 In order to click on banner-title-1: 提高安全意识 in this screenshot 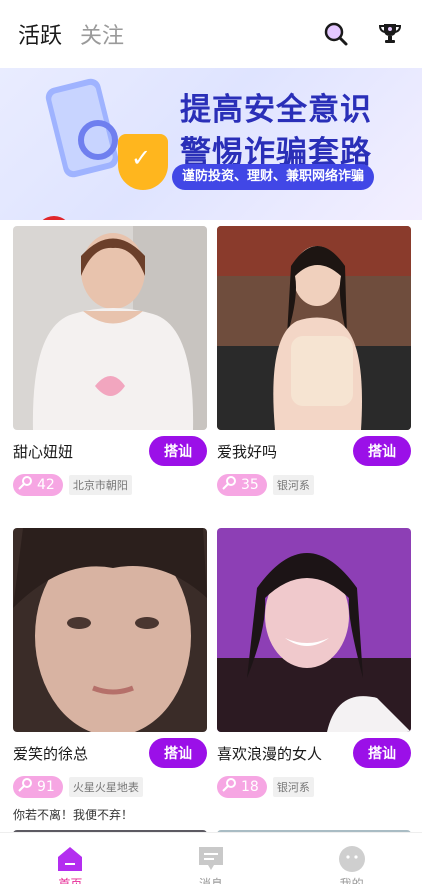, I will do `click(276, 110)`.